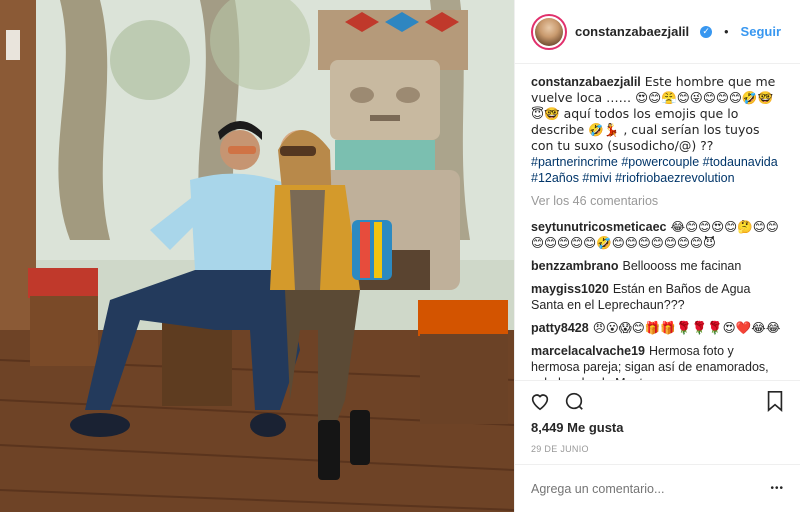 The height and width of the screenshot is (512, 800). Describe the element at coordinates (574, 401) in the screenshot. I see `comment-icon` at that location.